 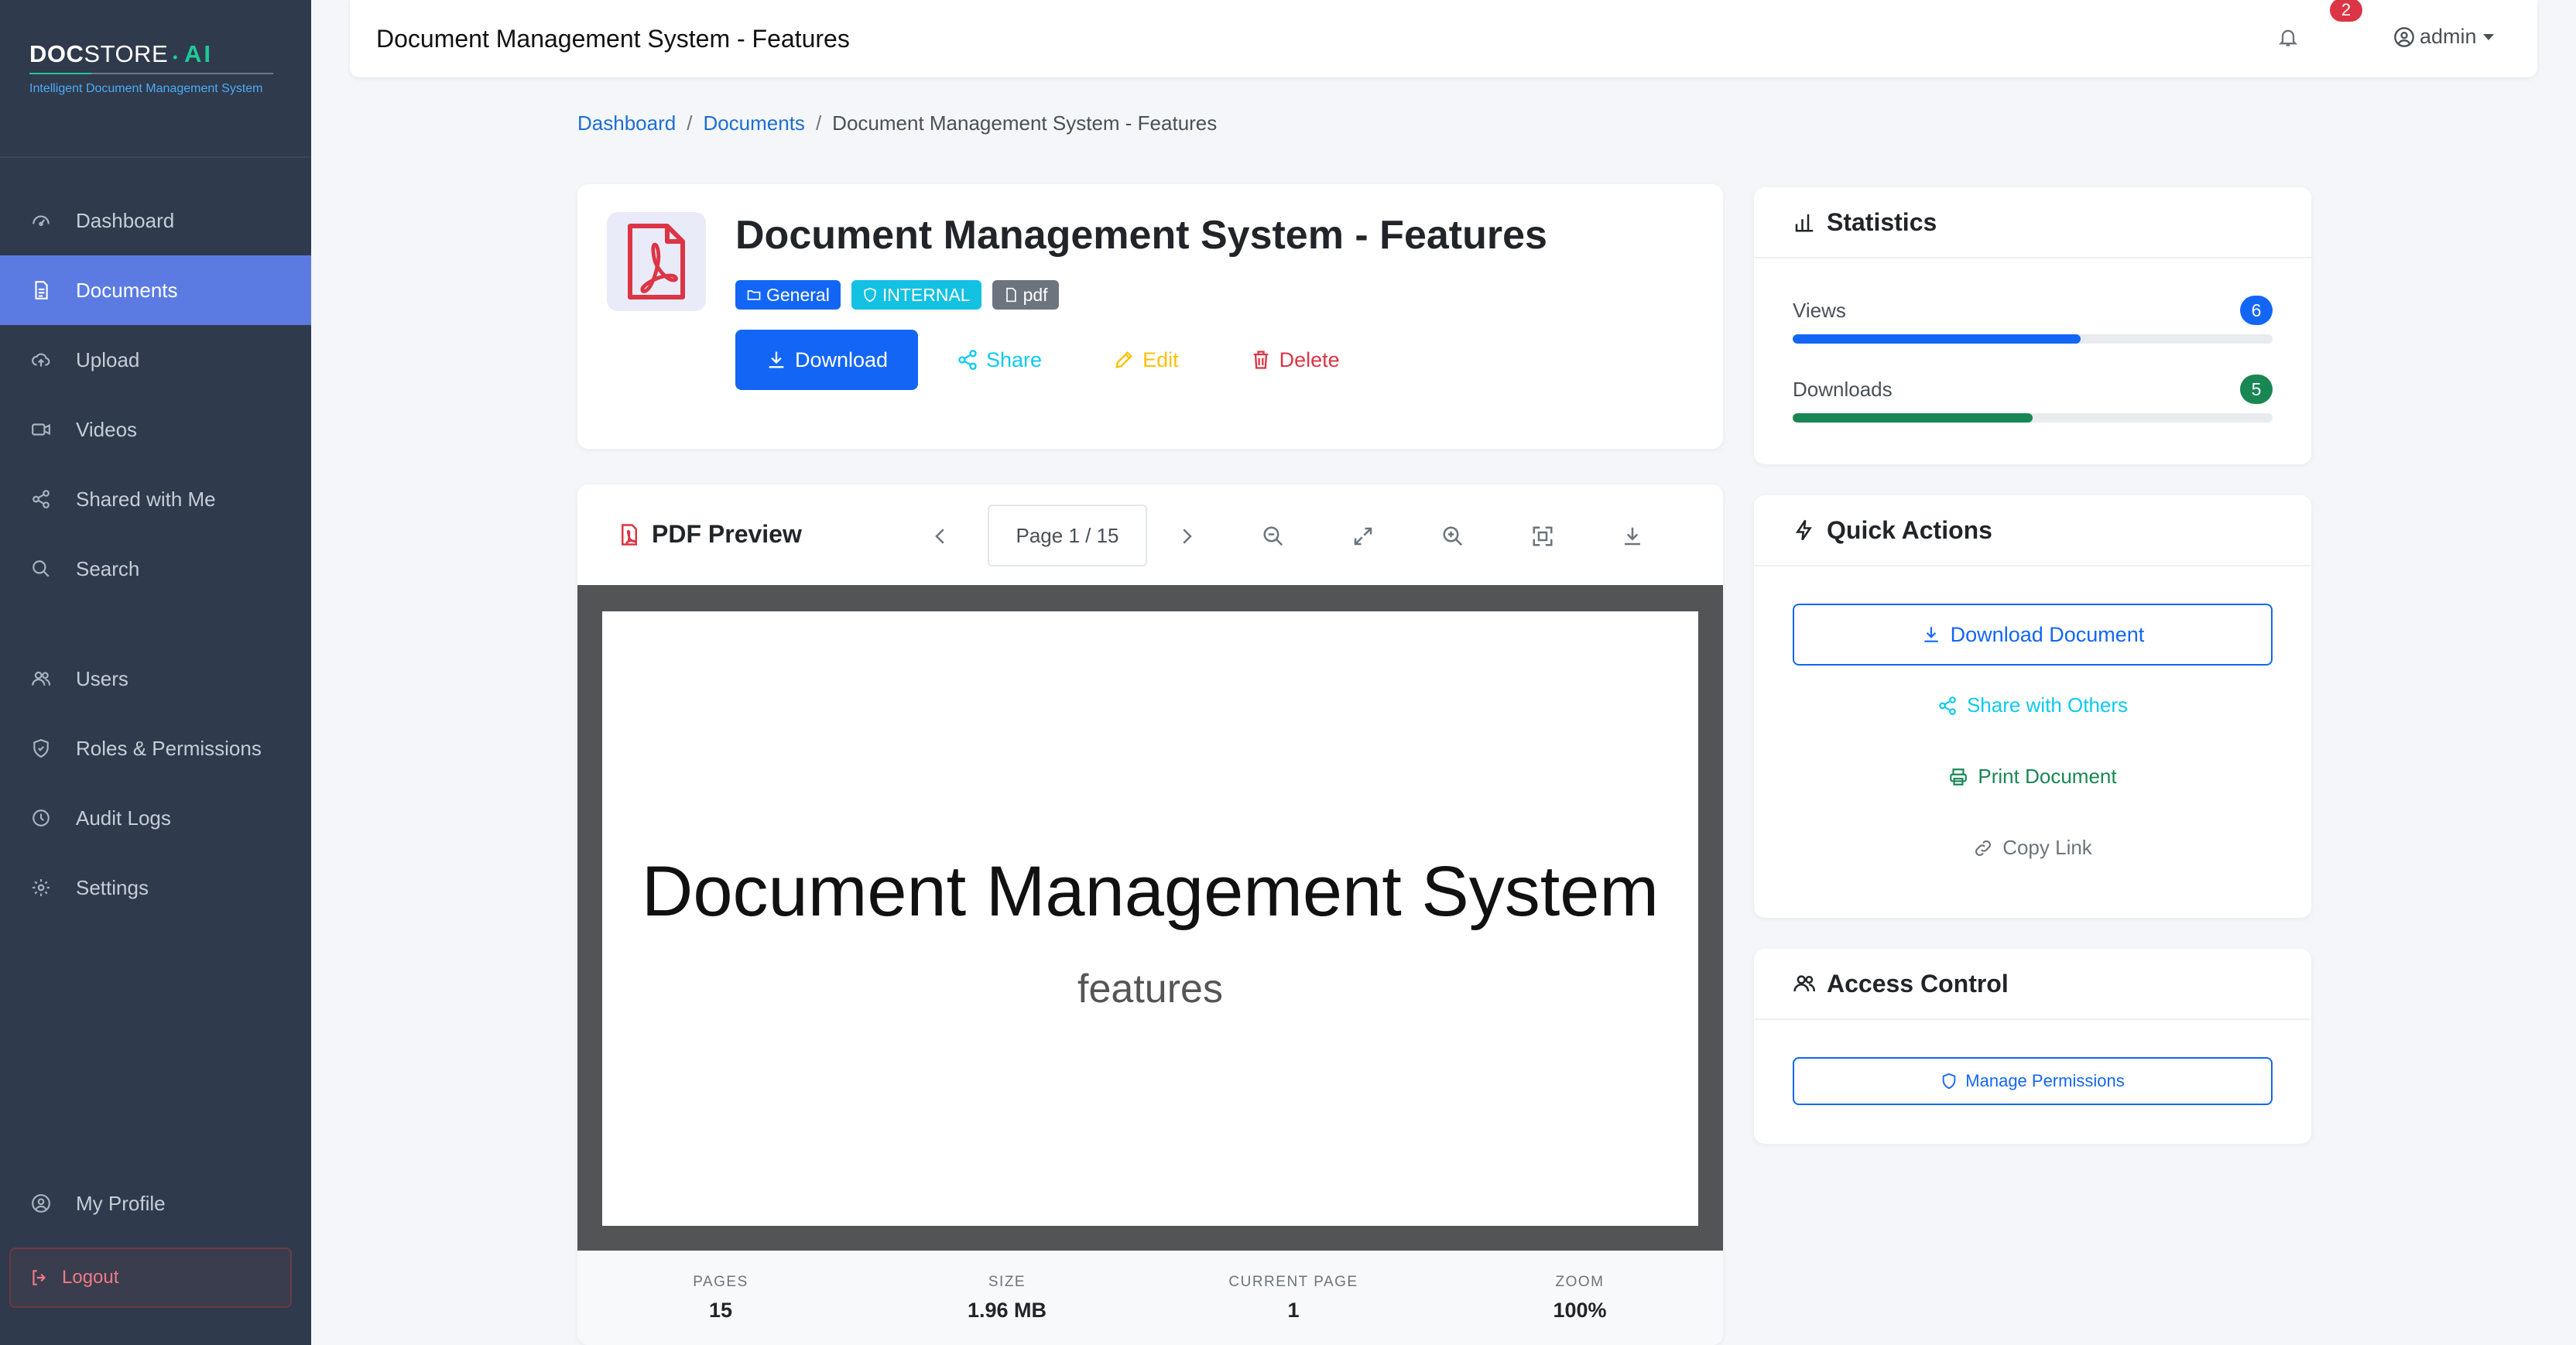 I want to click on document-title: Document Management System - Features, so click(x=1141, y=235).